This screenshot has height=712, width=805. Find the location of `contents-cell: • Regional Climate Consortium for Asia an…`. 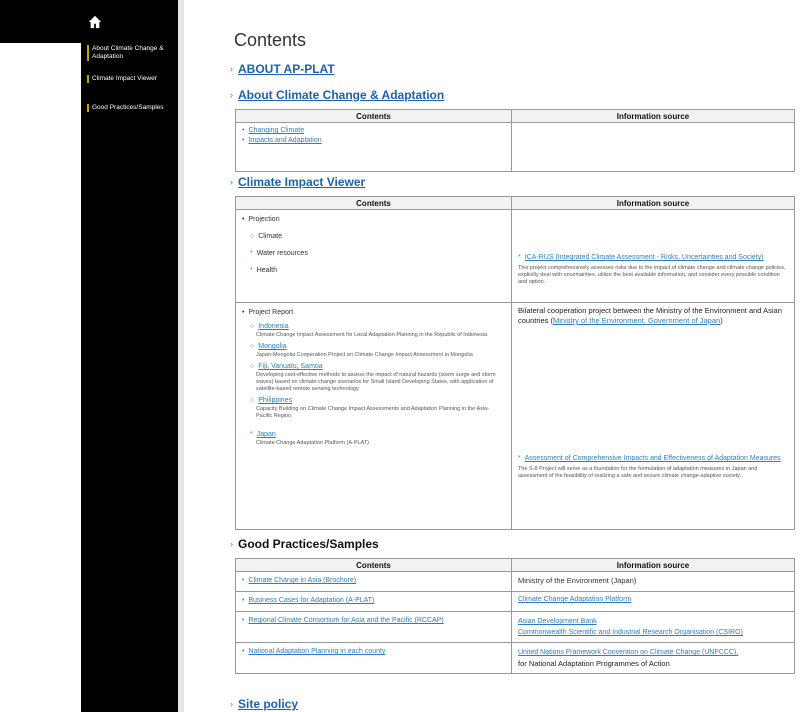

contents-cell: • Regional Climate Consortium for Asia an… is located at coordinates (373, 627).